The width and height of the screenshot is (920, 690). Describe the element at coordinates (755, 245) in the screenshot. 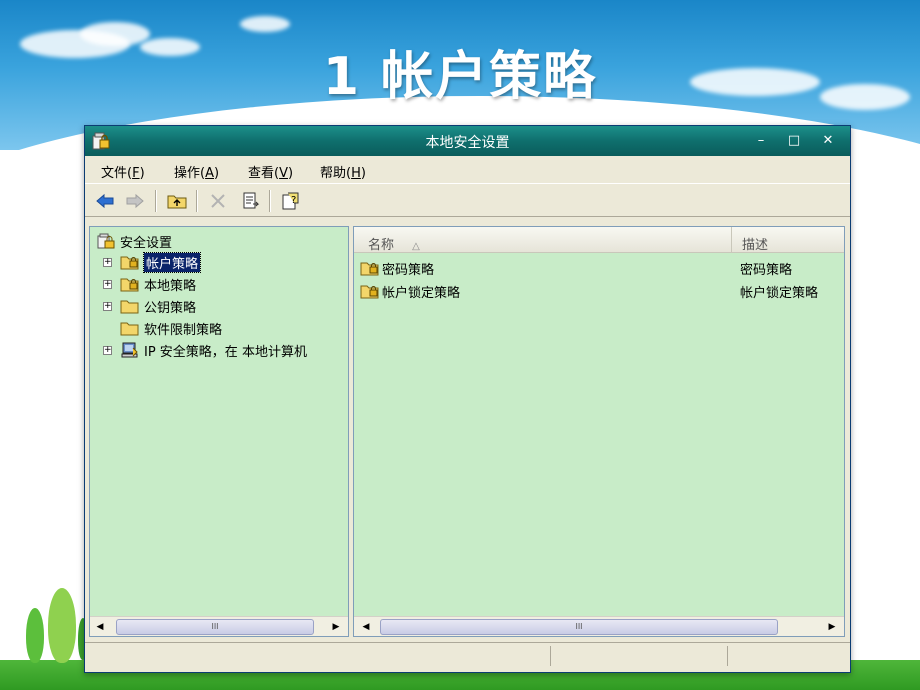

I see `column-header-description-label: 描述` at that location.